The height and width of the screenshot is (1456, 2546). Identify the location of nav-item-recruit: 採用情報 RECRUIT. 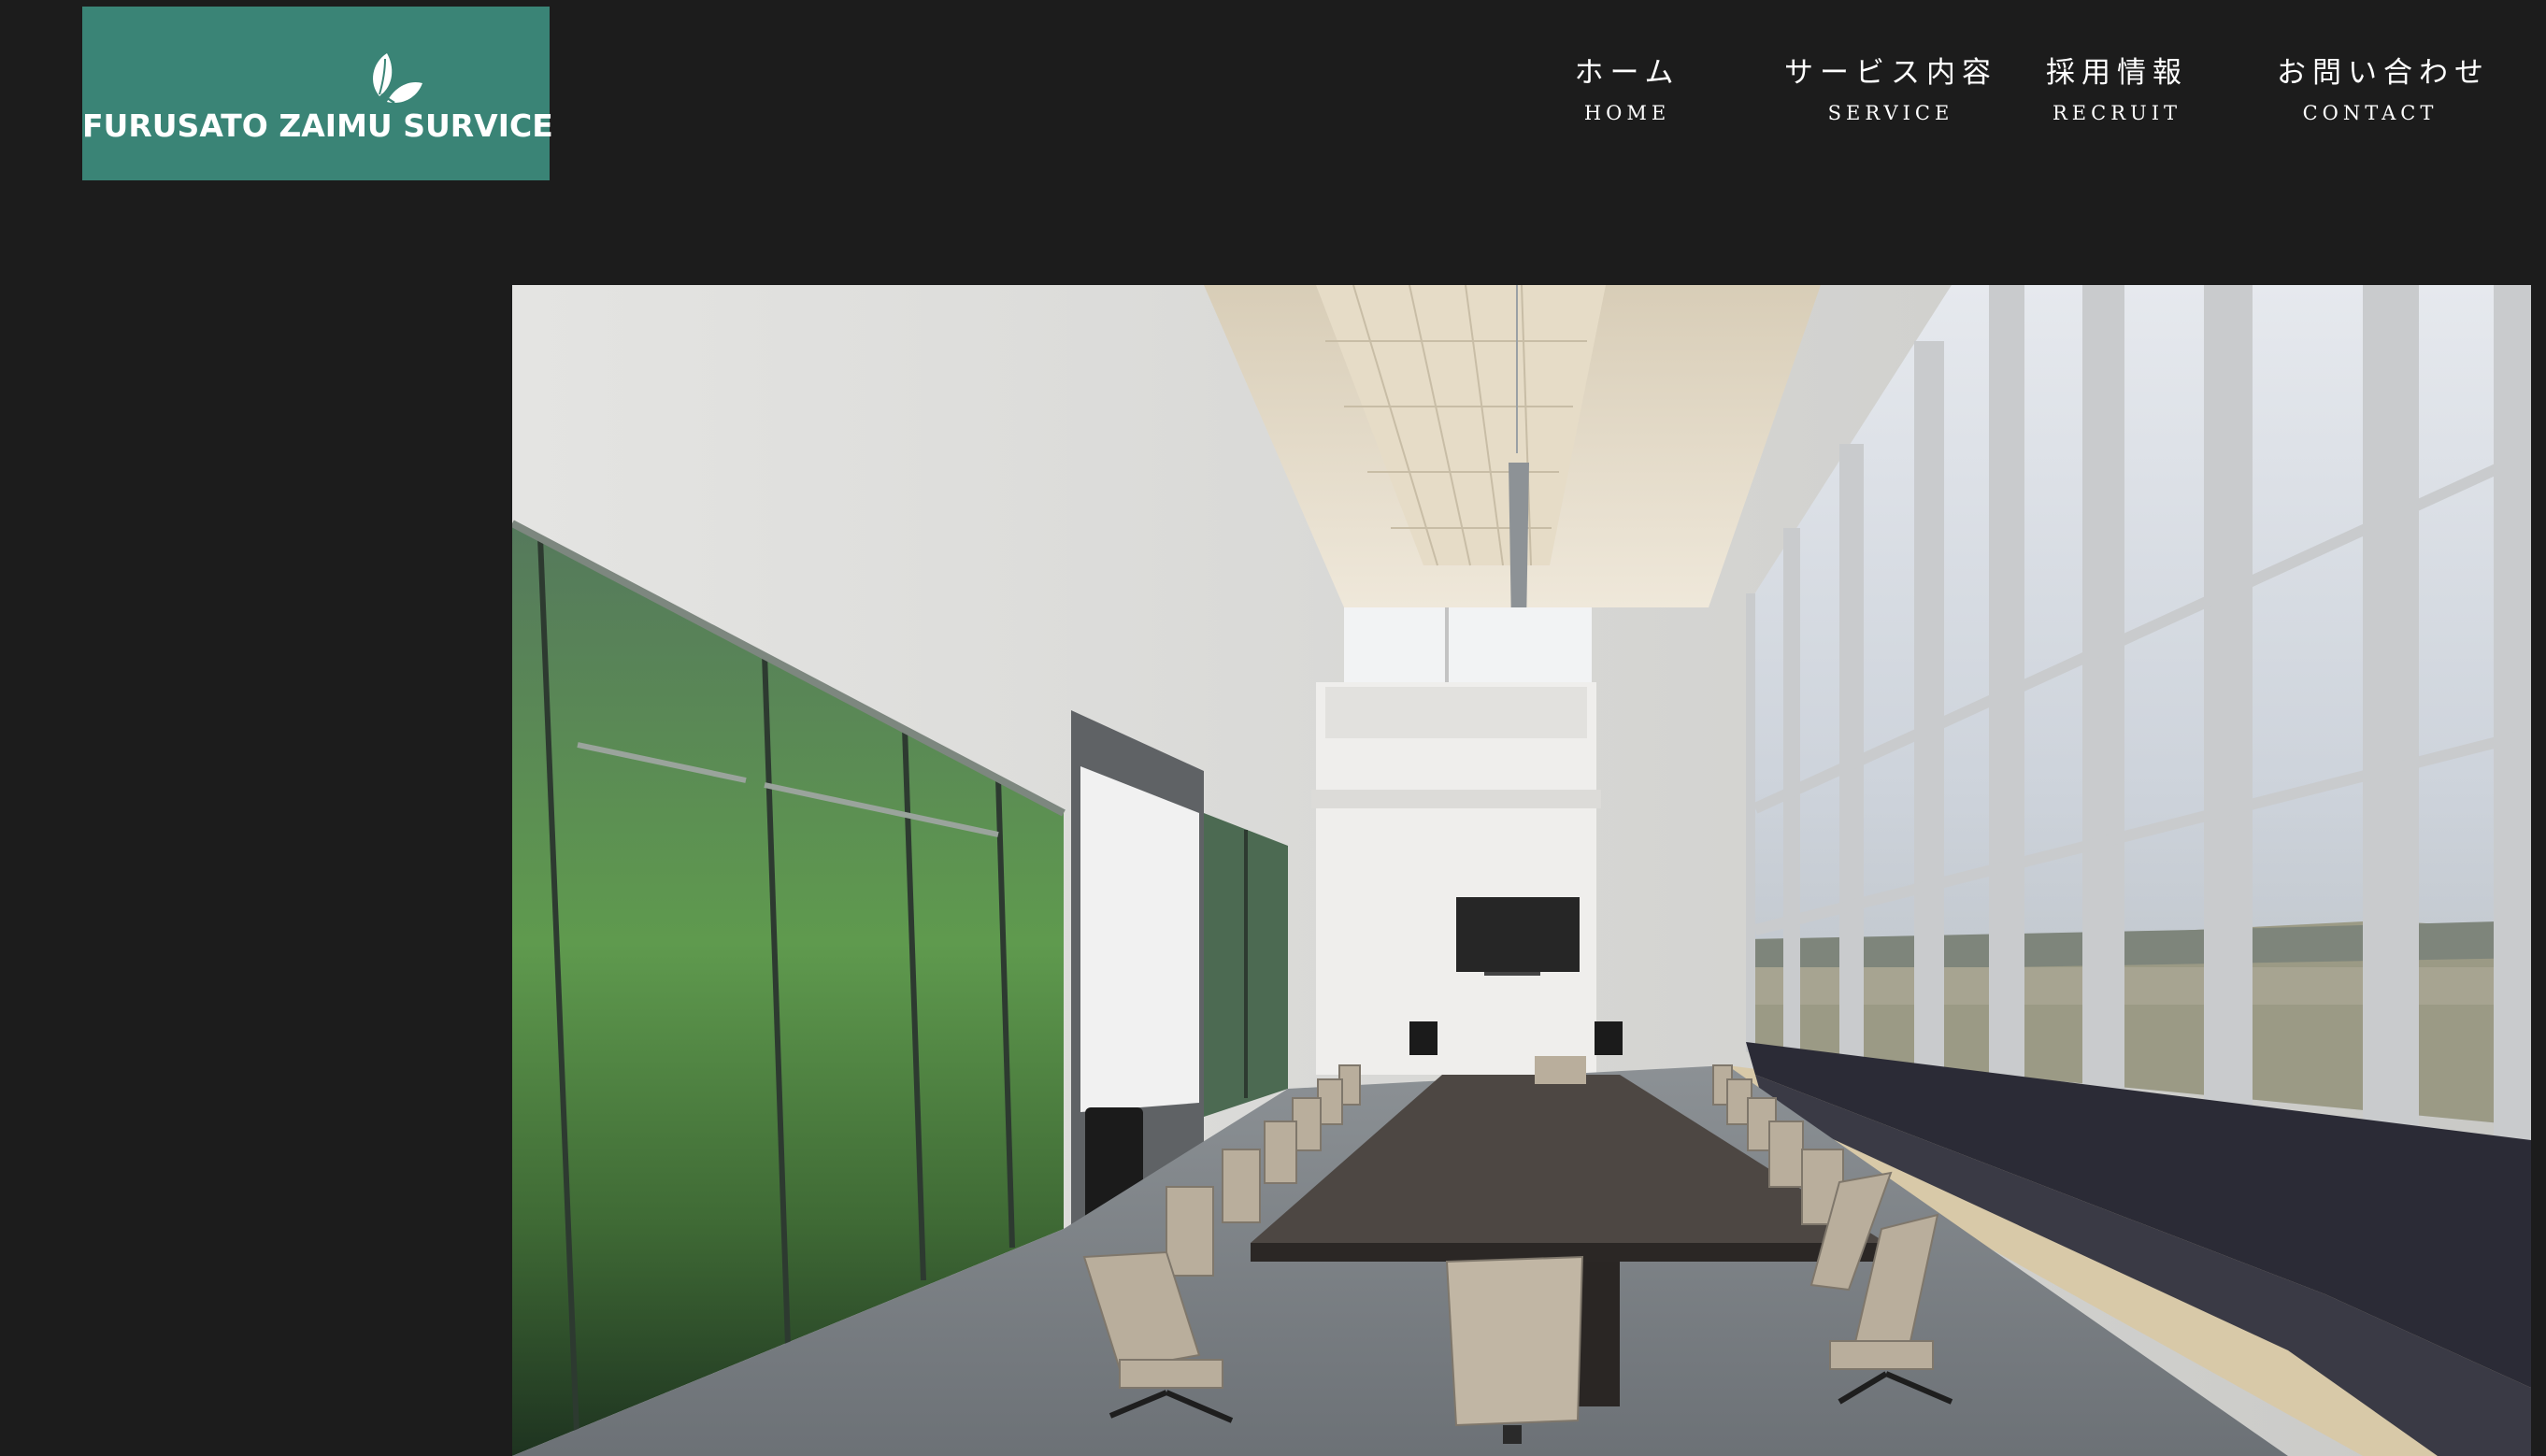
(2117, 89).